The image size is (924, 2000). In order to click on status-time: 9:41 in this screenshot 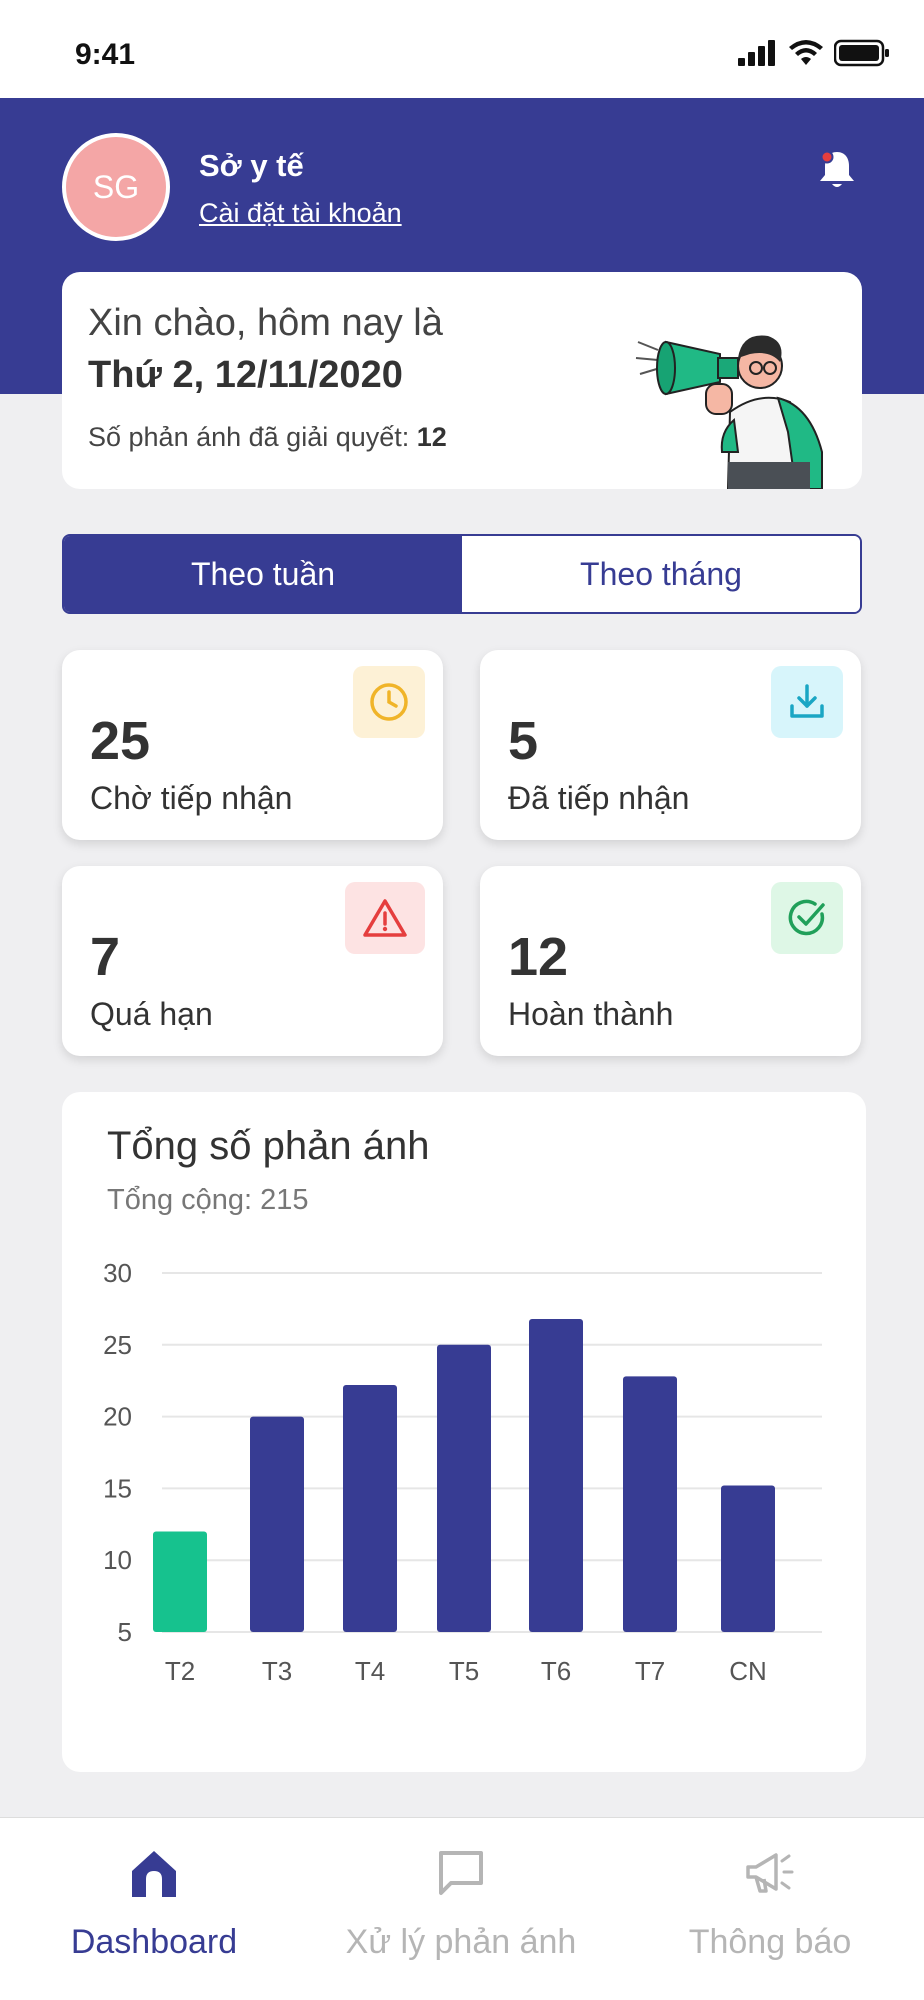, I will do `click(105, 54)`.